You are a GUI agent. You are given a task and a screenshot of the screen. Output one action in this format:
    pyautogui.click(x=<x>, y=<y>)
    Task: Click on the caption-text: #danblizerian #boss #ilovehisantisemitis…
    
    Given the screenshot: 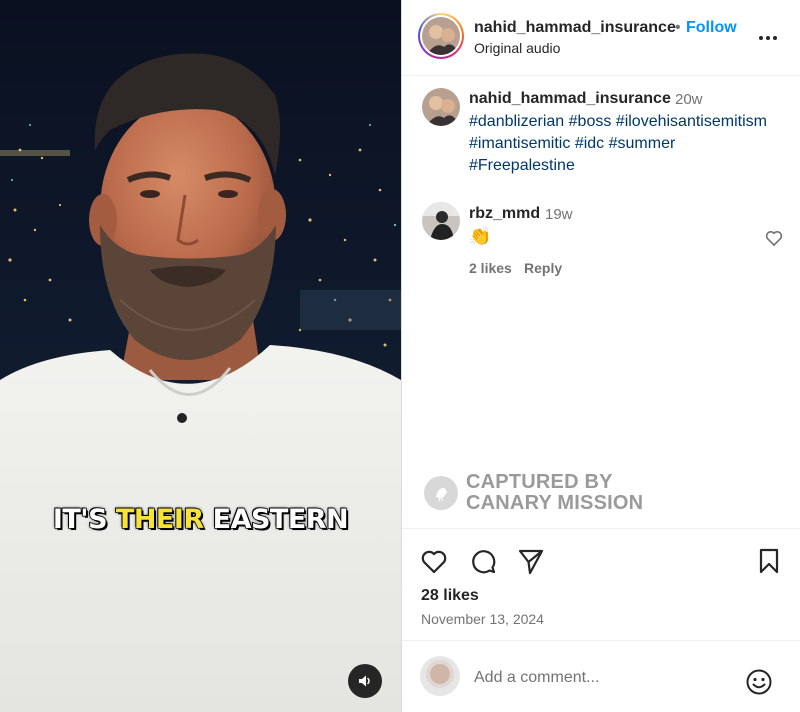 What is the action you would take?
    pyautogui.click(x=629, y=144)
    